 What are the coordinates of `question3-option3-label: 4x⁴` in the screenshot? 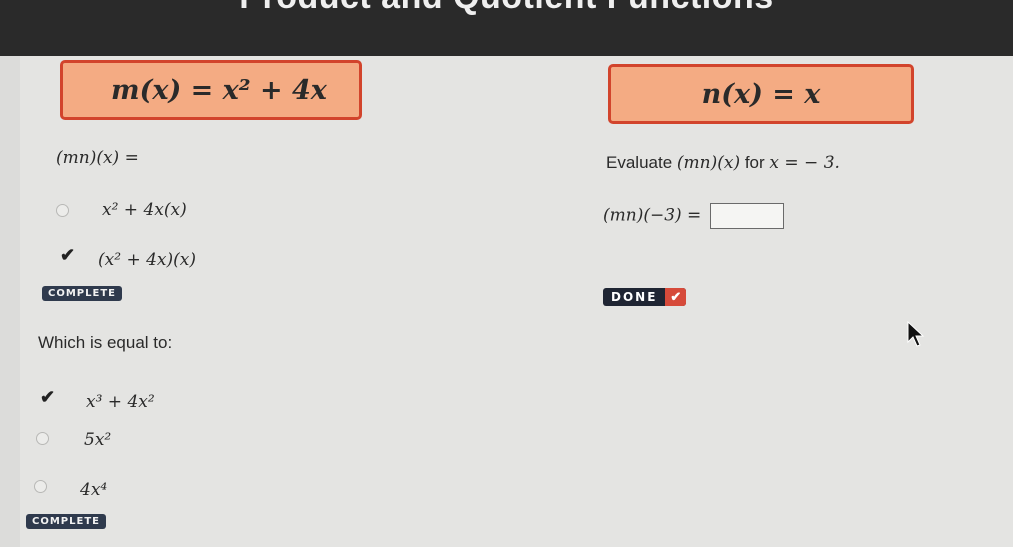 It's located at (93, 490).